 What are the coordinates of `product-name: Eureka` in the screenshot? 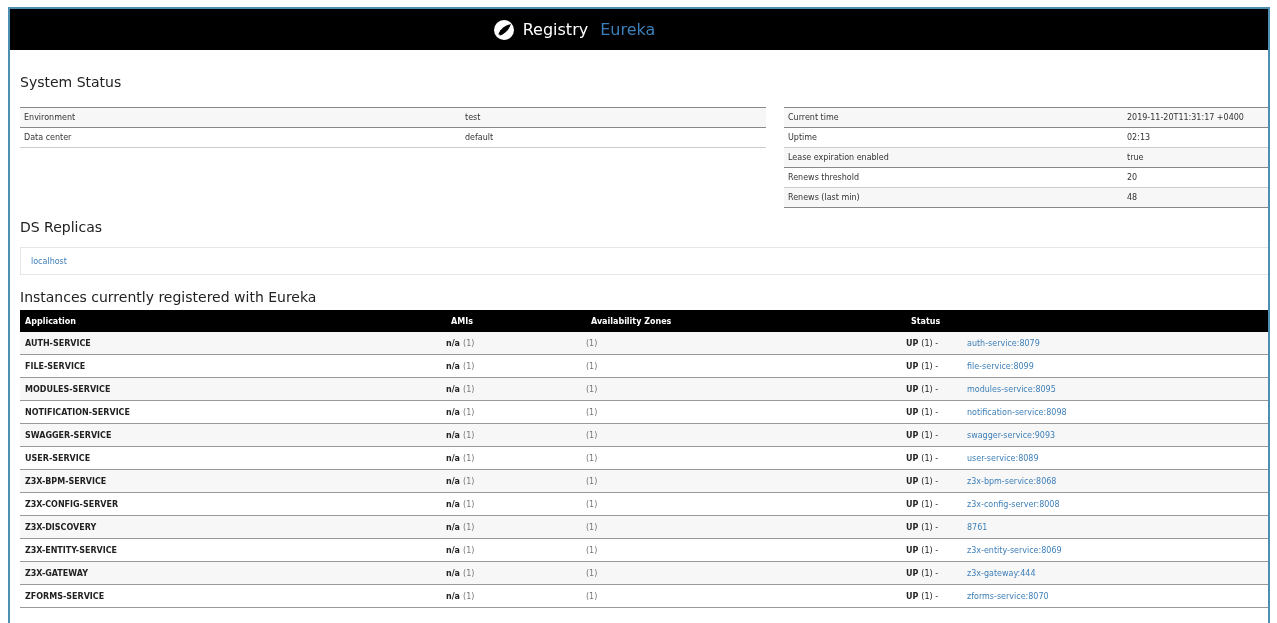 It's located at (628, 29).